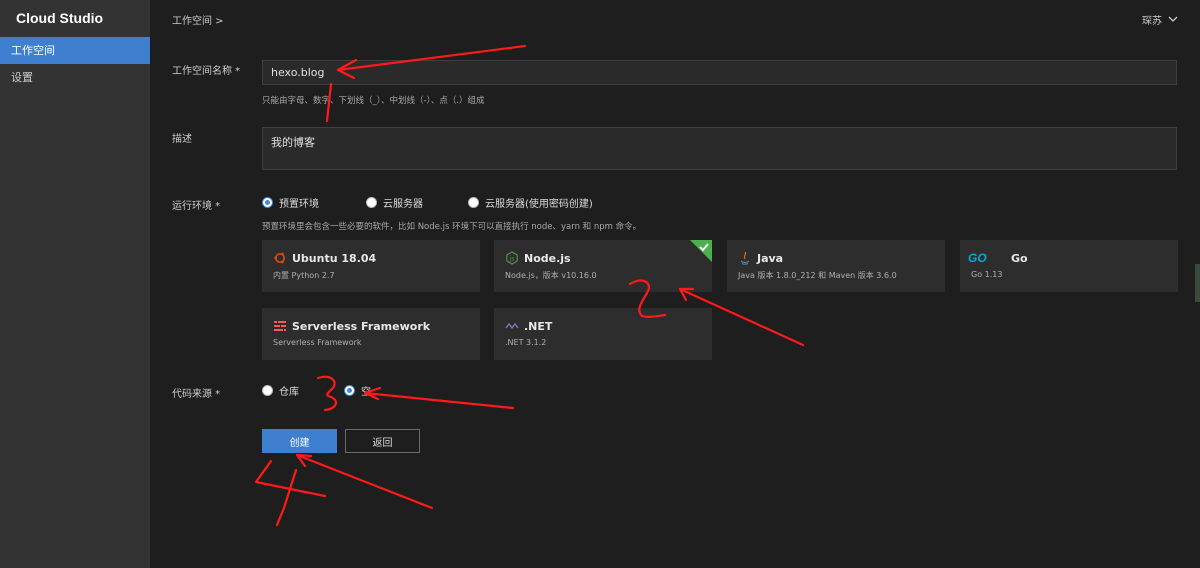  I want to click on card-title: Java, so click(770, 258).